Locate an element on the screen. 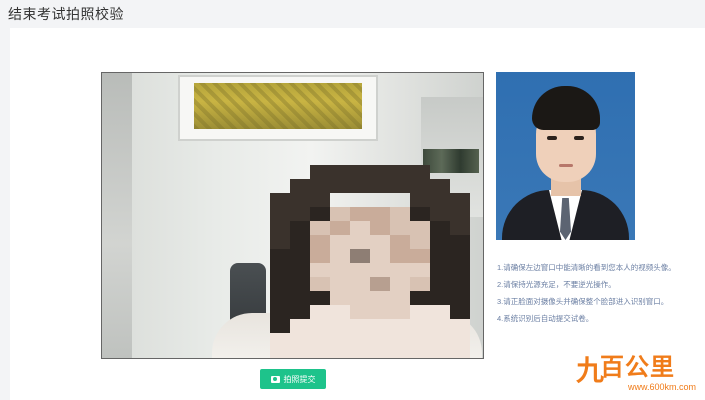  id-eye-right is located at coordinates (579, 138).